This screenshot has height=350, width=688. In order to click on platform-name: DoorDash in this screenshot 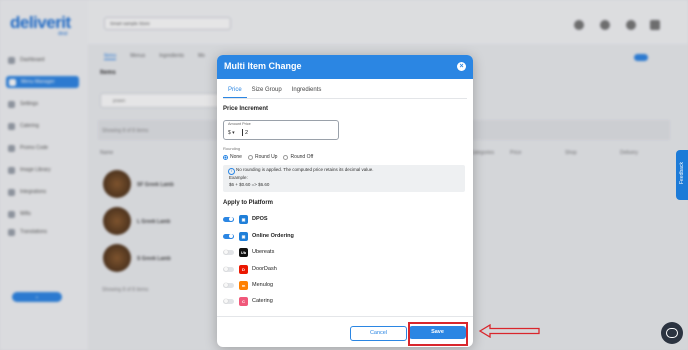, I will do `click(264, 269)`.